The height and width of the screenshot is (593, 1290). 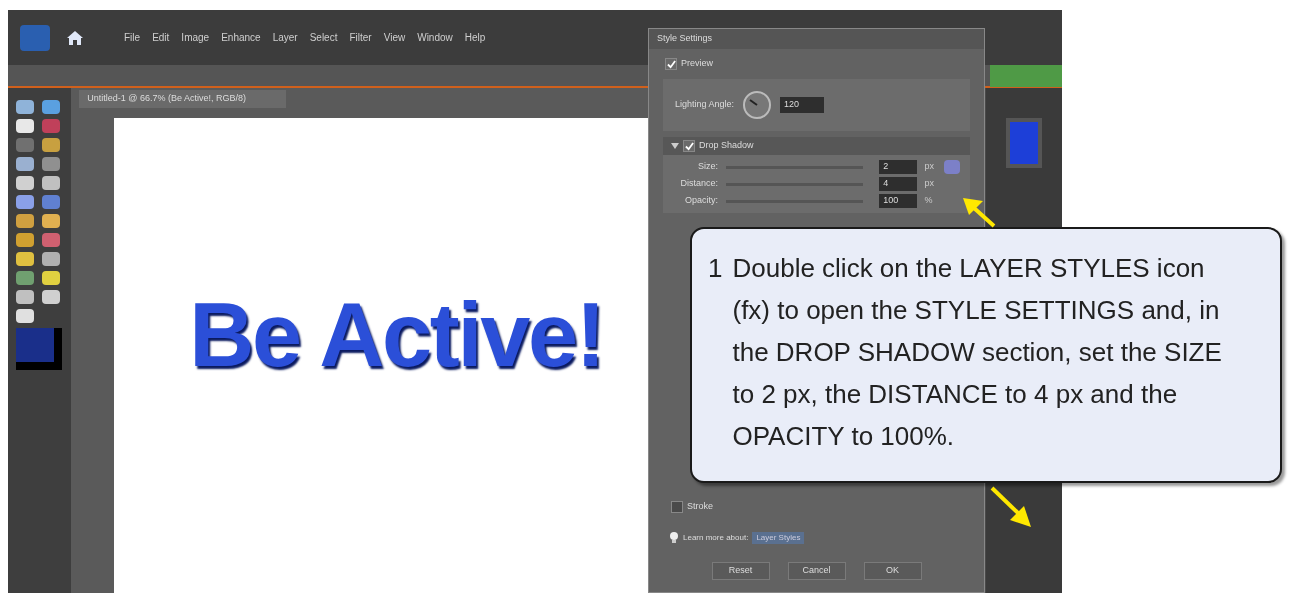 I want to click on home-icon, so click(x=75, y=37).